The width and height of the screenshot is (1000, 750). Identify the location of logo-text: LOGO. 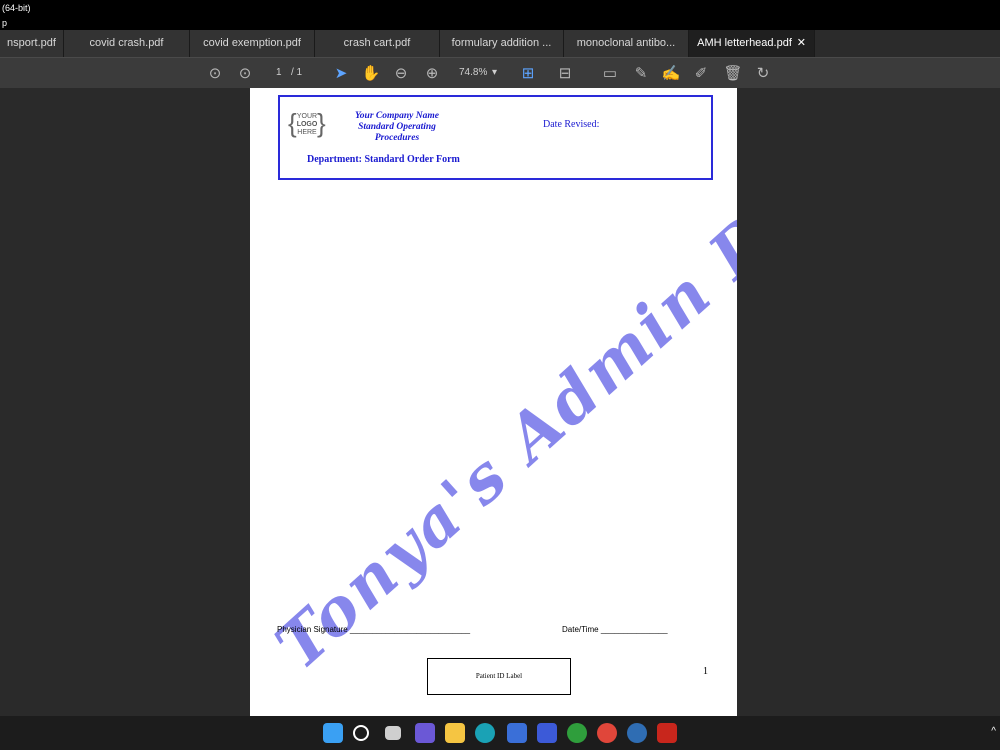
(307, 124).